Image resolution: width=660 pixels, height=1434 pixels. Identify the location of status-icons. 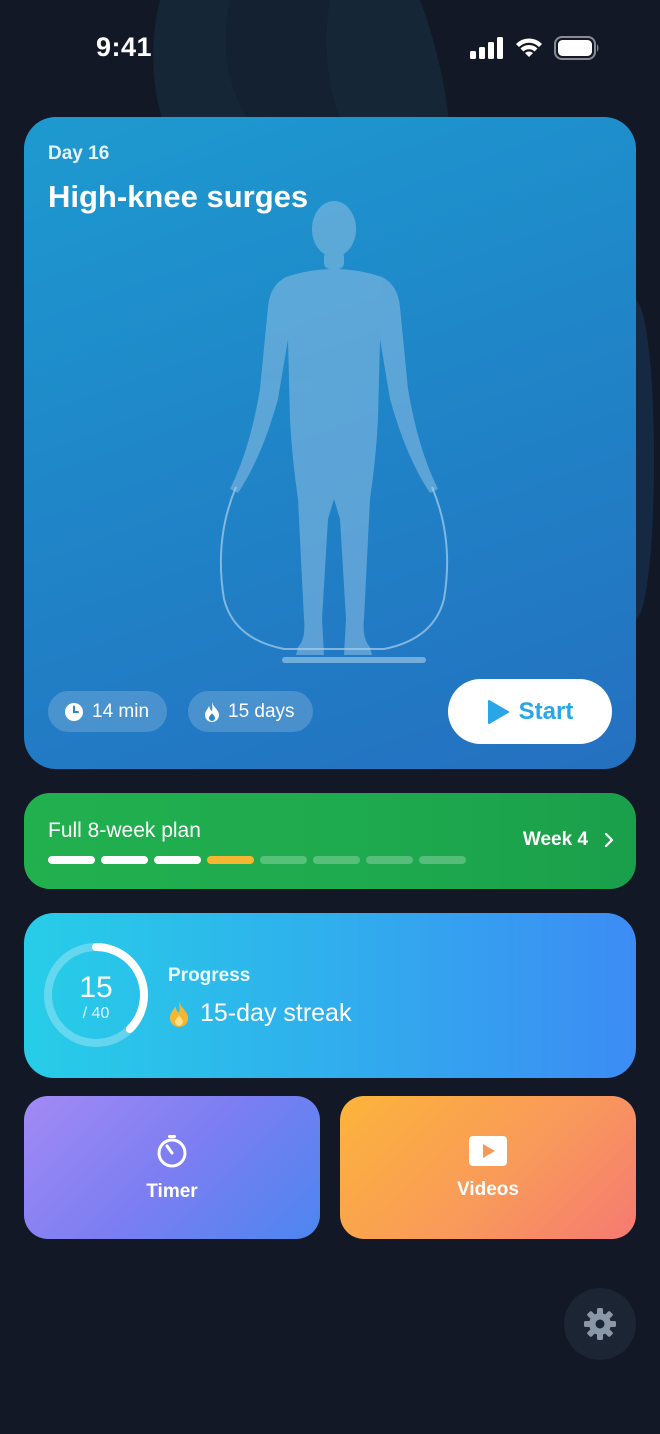
(535, 48).